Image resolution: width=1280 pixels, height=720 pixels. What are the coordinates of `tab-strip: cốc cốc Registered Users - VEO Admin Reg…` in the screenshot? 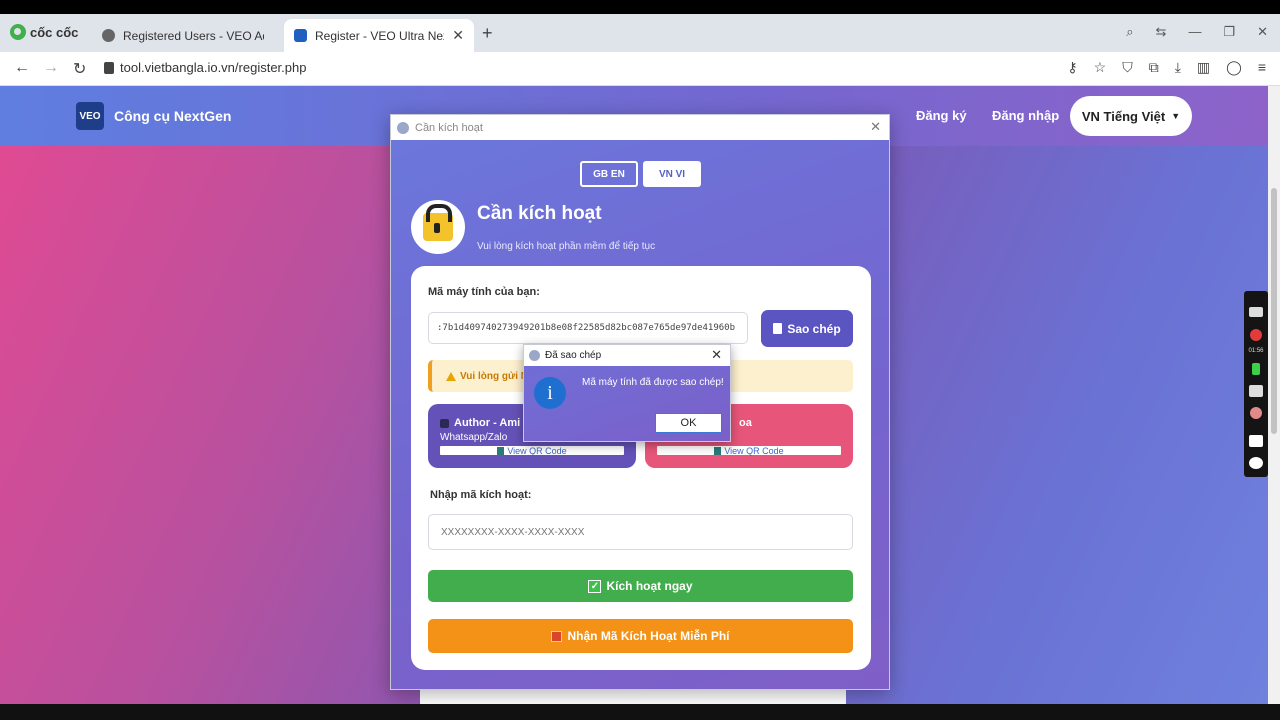 It's located at (640, 33).